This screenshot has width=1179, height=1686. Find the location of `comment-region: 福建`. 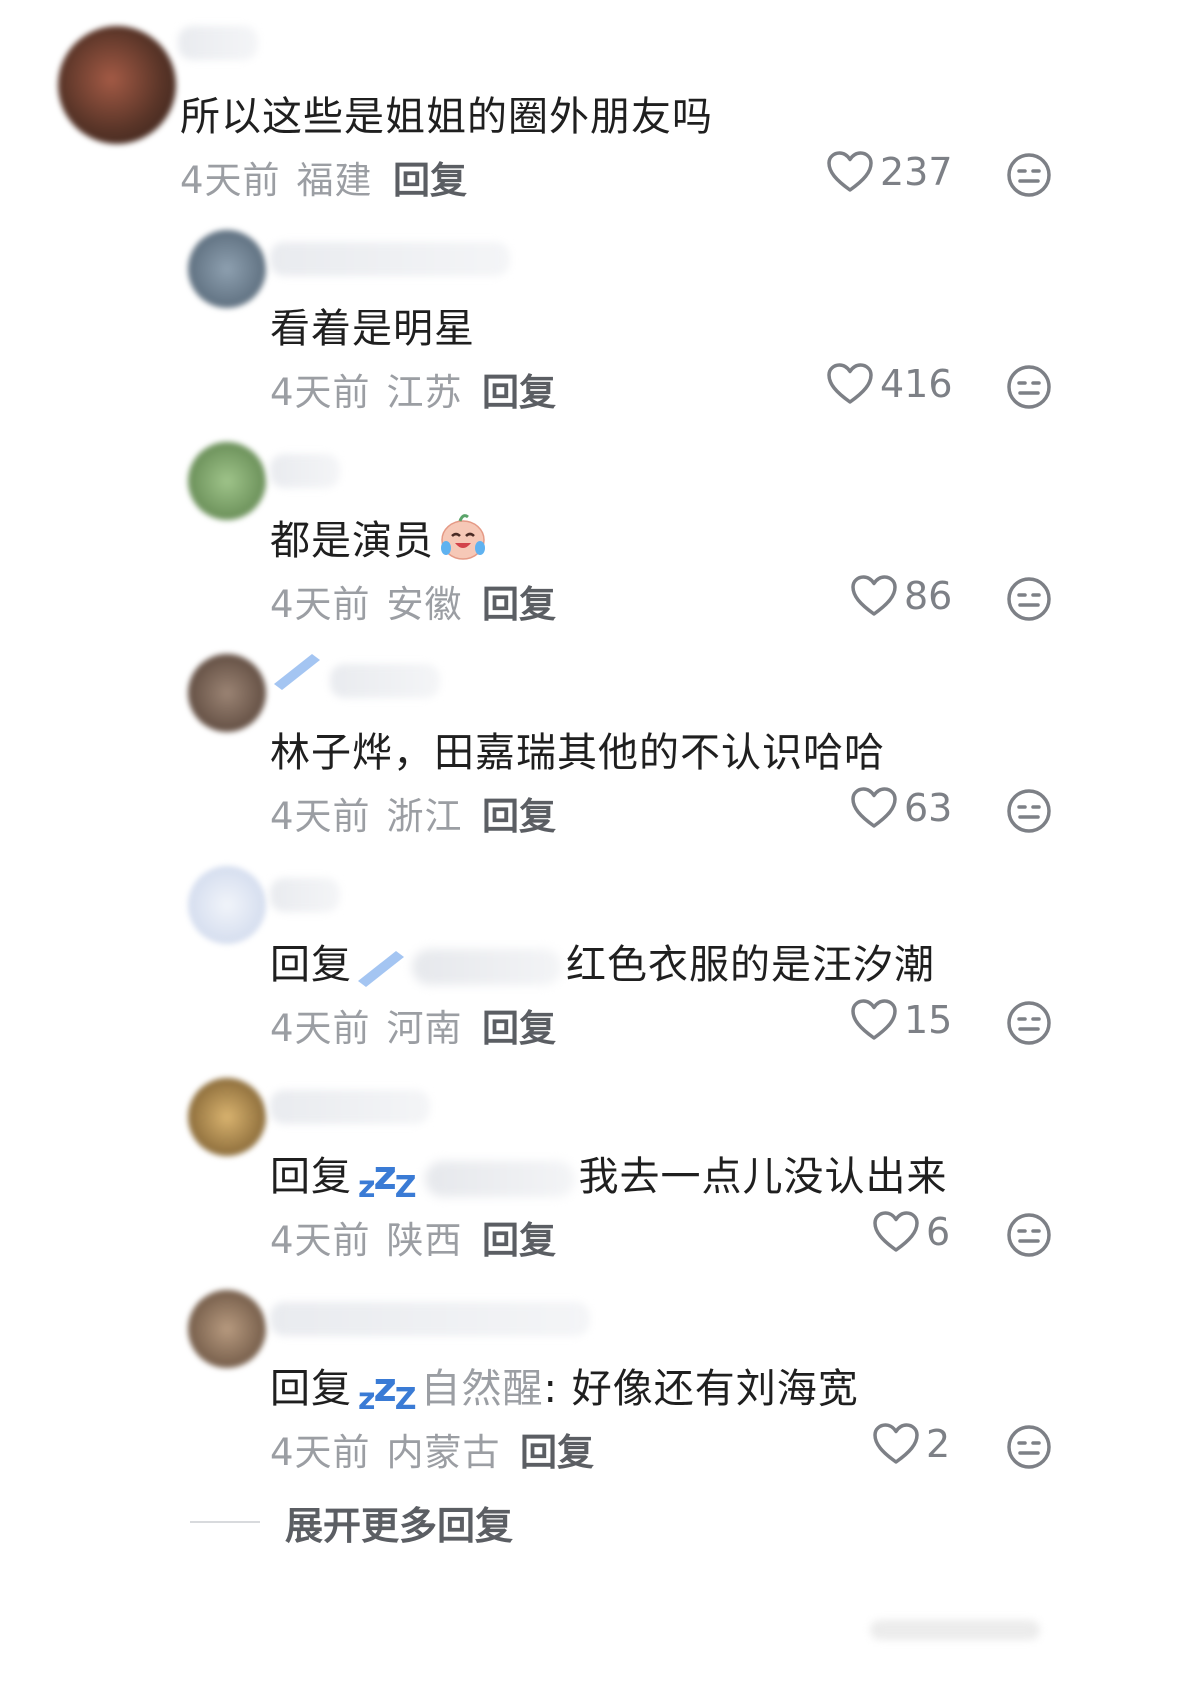

comment-region: 福建 is located at coordinates (334, 180).